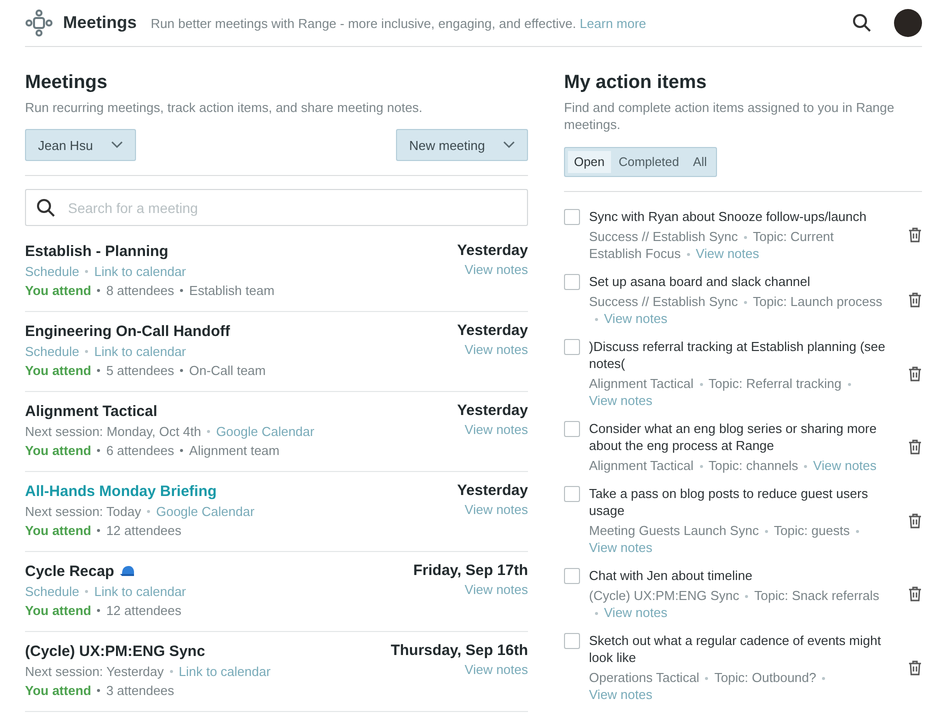  Describe the element at coordinates (462, 145) in the screenshot. I see `new-meeting-dropdown: New meeting` at that location.